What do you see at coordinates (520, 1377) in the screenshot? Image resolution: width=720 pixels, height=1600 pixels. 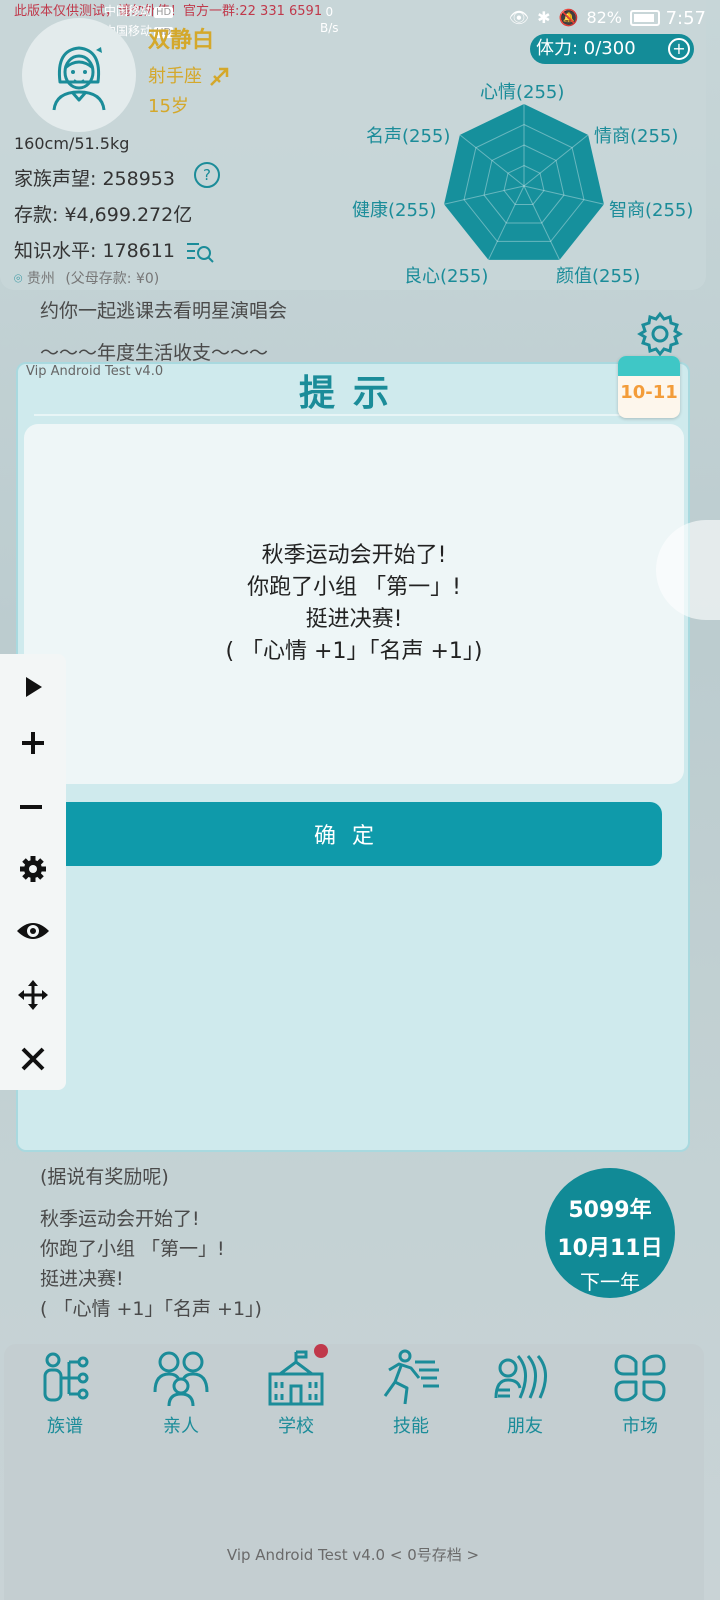 I see `friends-icon` at bounding box center [520, 1377].